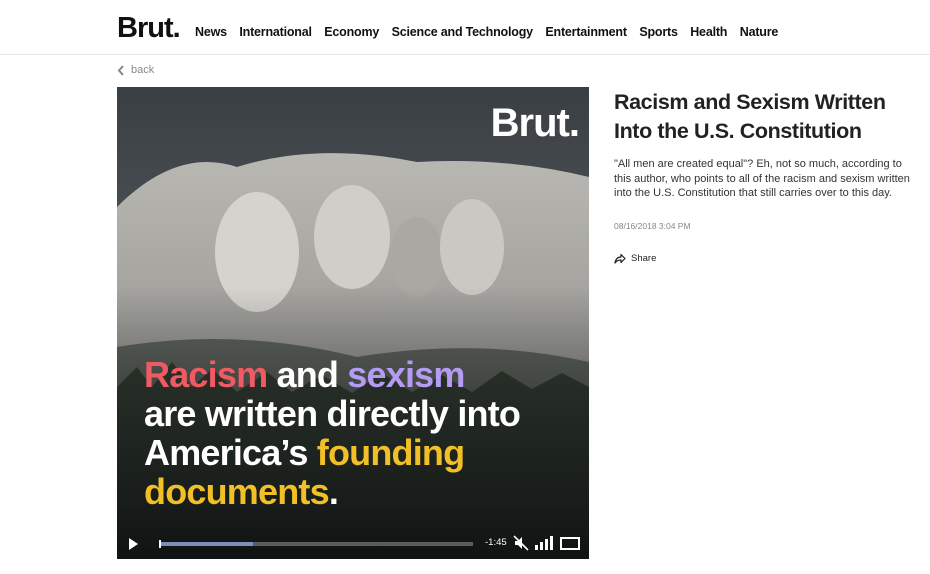  I want to click on caption-word-documents: documents, so click(237, 491).